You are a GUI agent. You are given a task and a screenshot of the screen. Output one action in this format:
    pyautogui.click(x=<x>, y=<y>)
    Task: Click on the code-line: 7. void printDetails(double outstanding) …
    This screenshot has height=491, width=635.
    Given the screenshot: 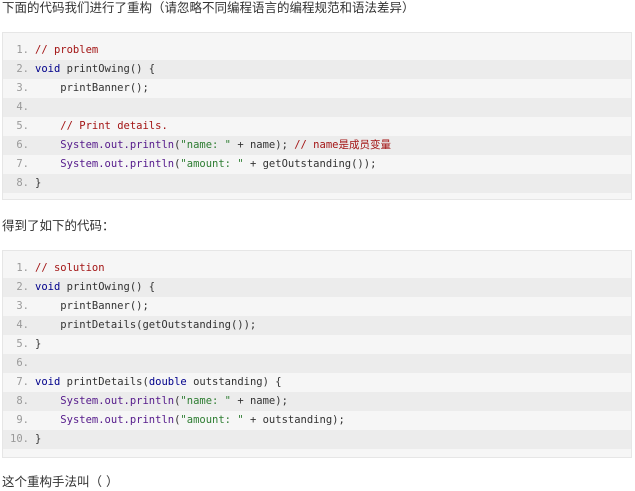 What is the action you would take?
    pyautogui.click(x=317, y=382)
    